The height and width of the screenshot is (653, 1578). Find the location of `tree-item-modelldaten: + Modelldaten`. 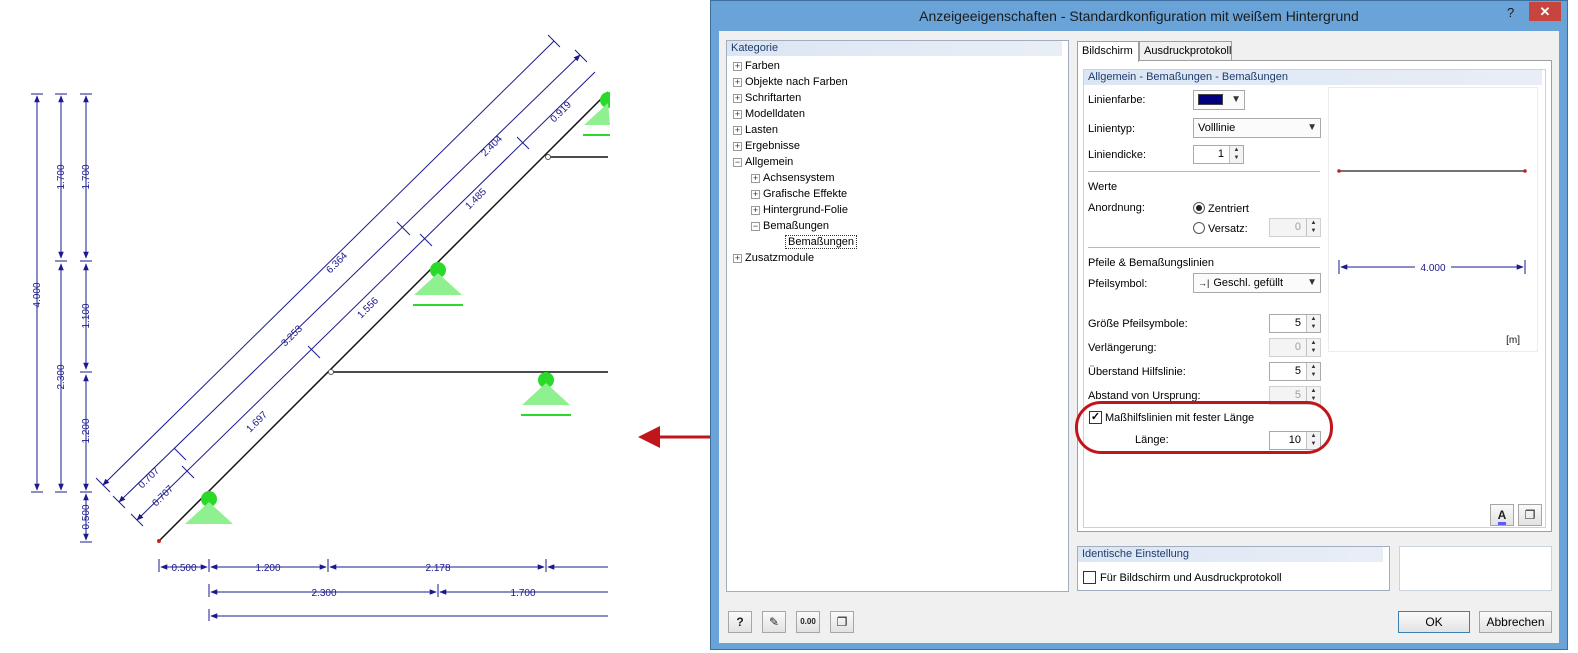

tree-item-modelldaten: + Modelldaten is located at coordinates (769, 114).